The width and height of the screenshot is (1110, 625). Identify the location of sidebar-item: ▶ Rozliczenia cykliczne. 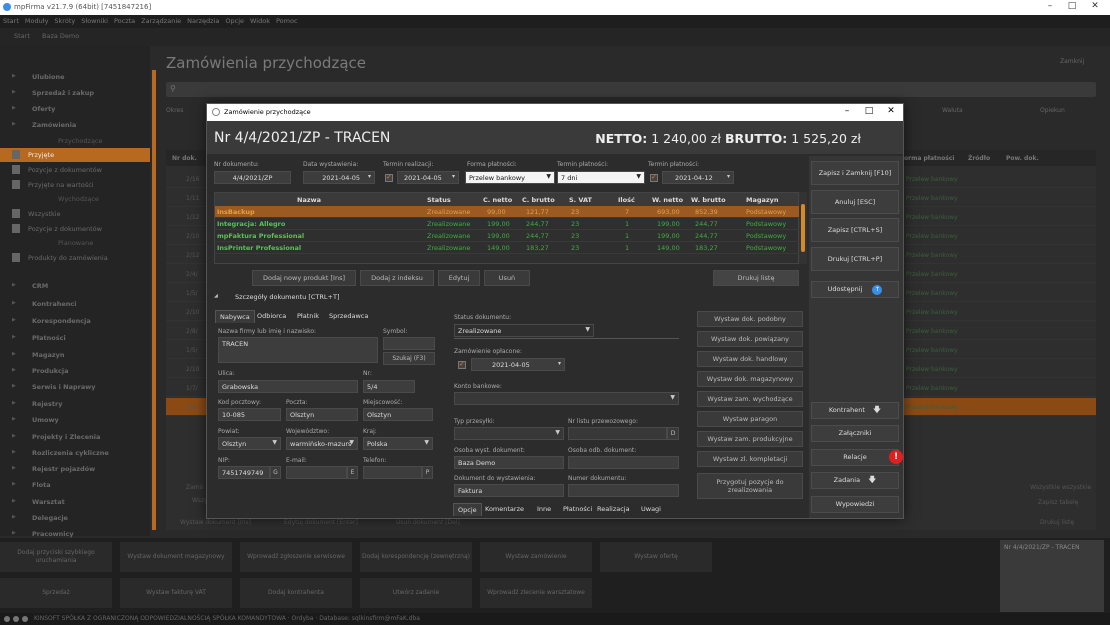
(75, 453).